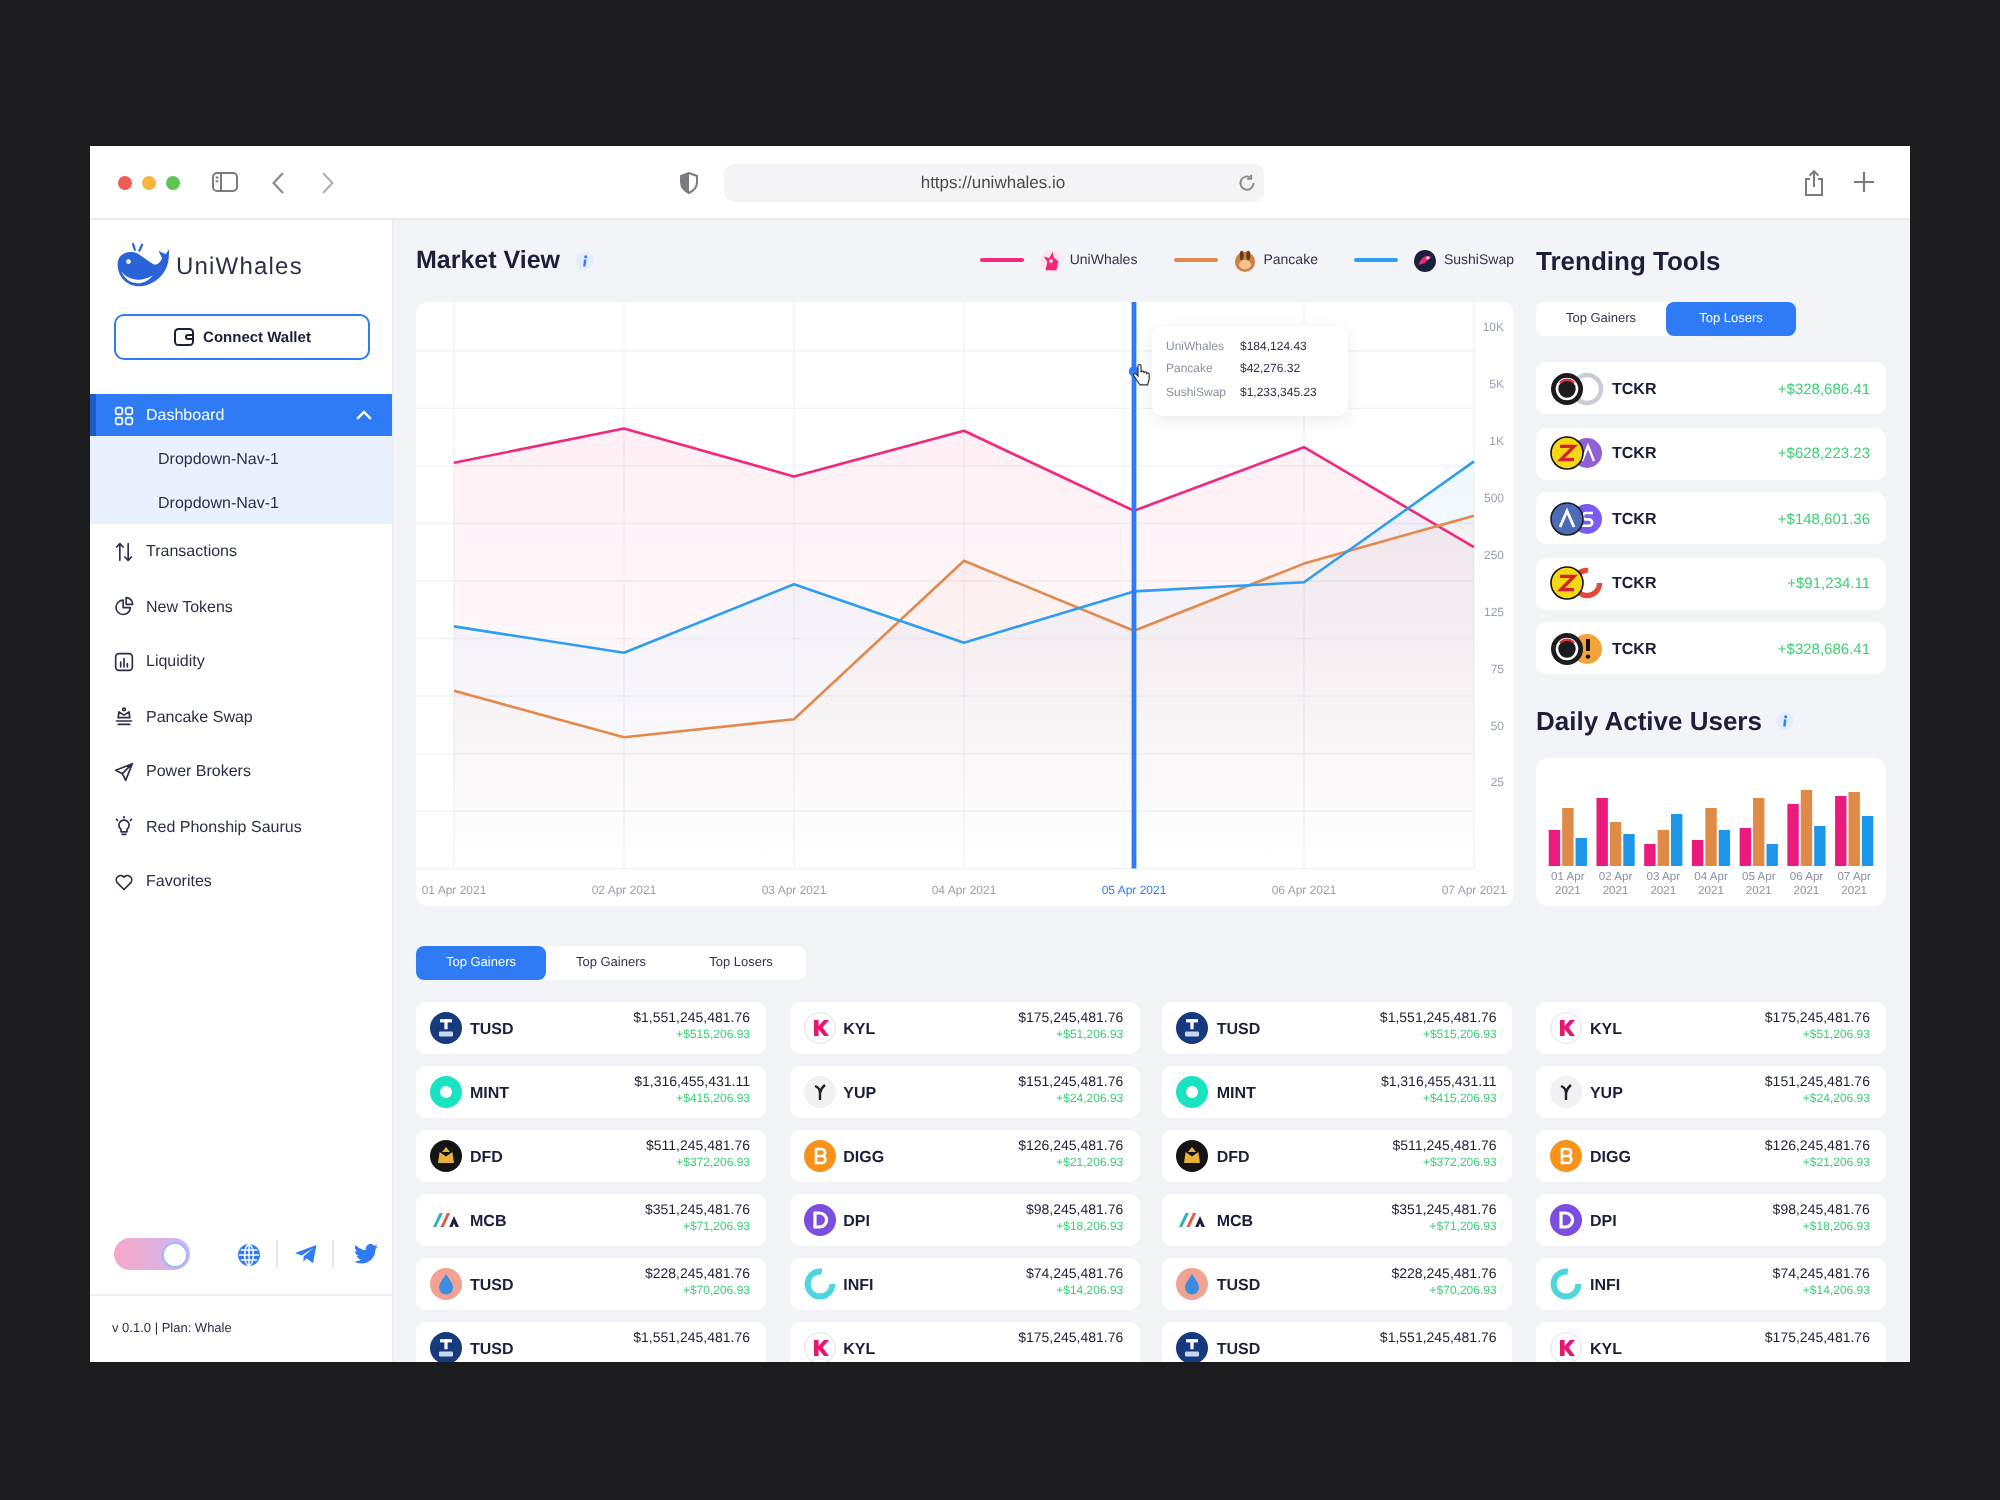  What do you see at coordinates (249, 1254) in the screenshot?
I see `globe-icon` at bounding box center [249, 1254].